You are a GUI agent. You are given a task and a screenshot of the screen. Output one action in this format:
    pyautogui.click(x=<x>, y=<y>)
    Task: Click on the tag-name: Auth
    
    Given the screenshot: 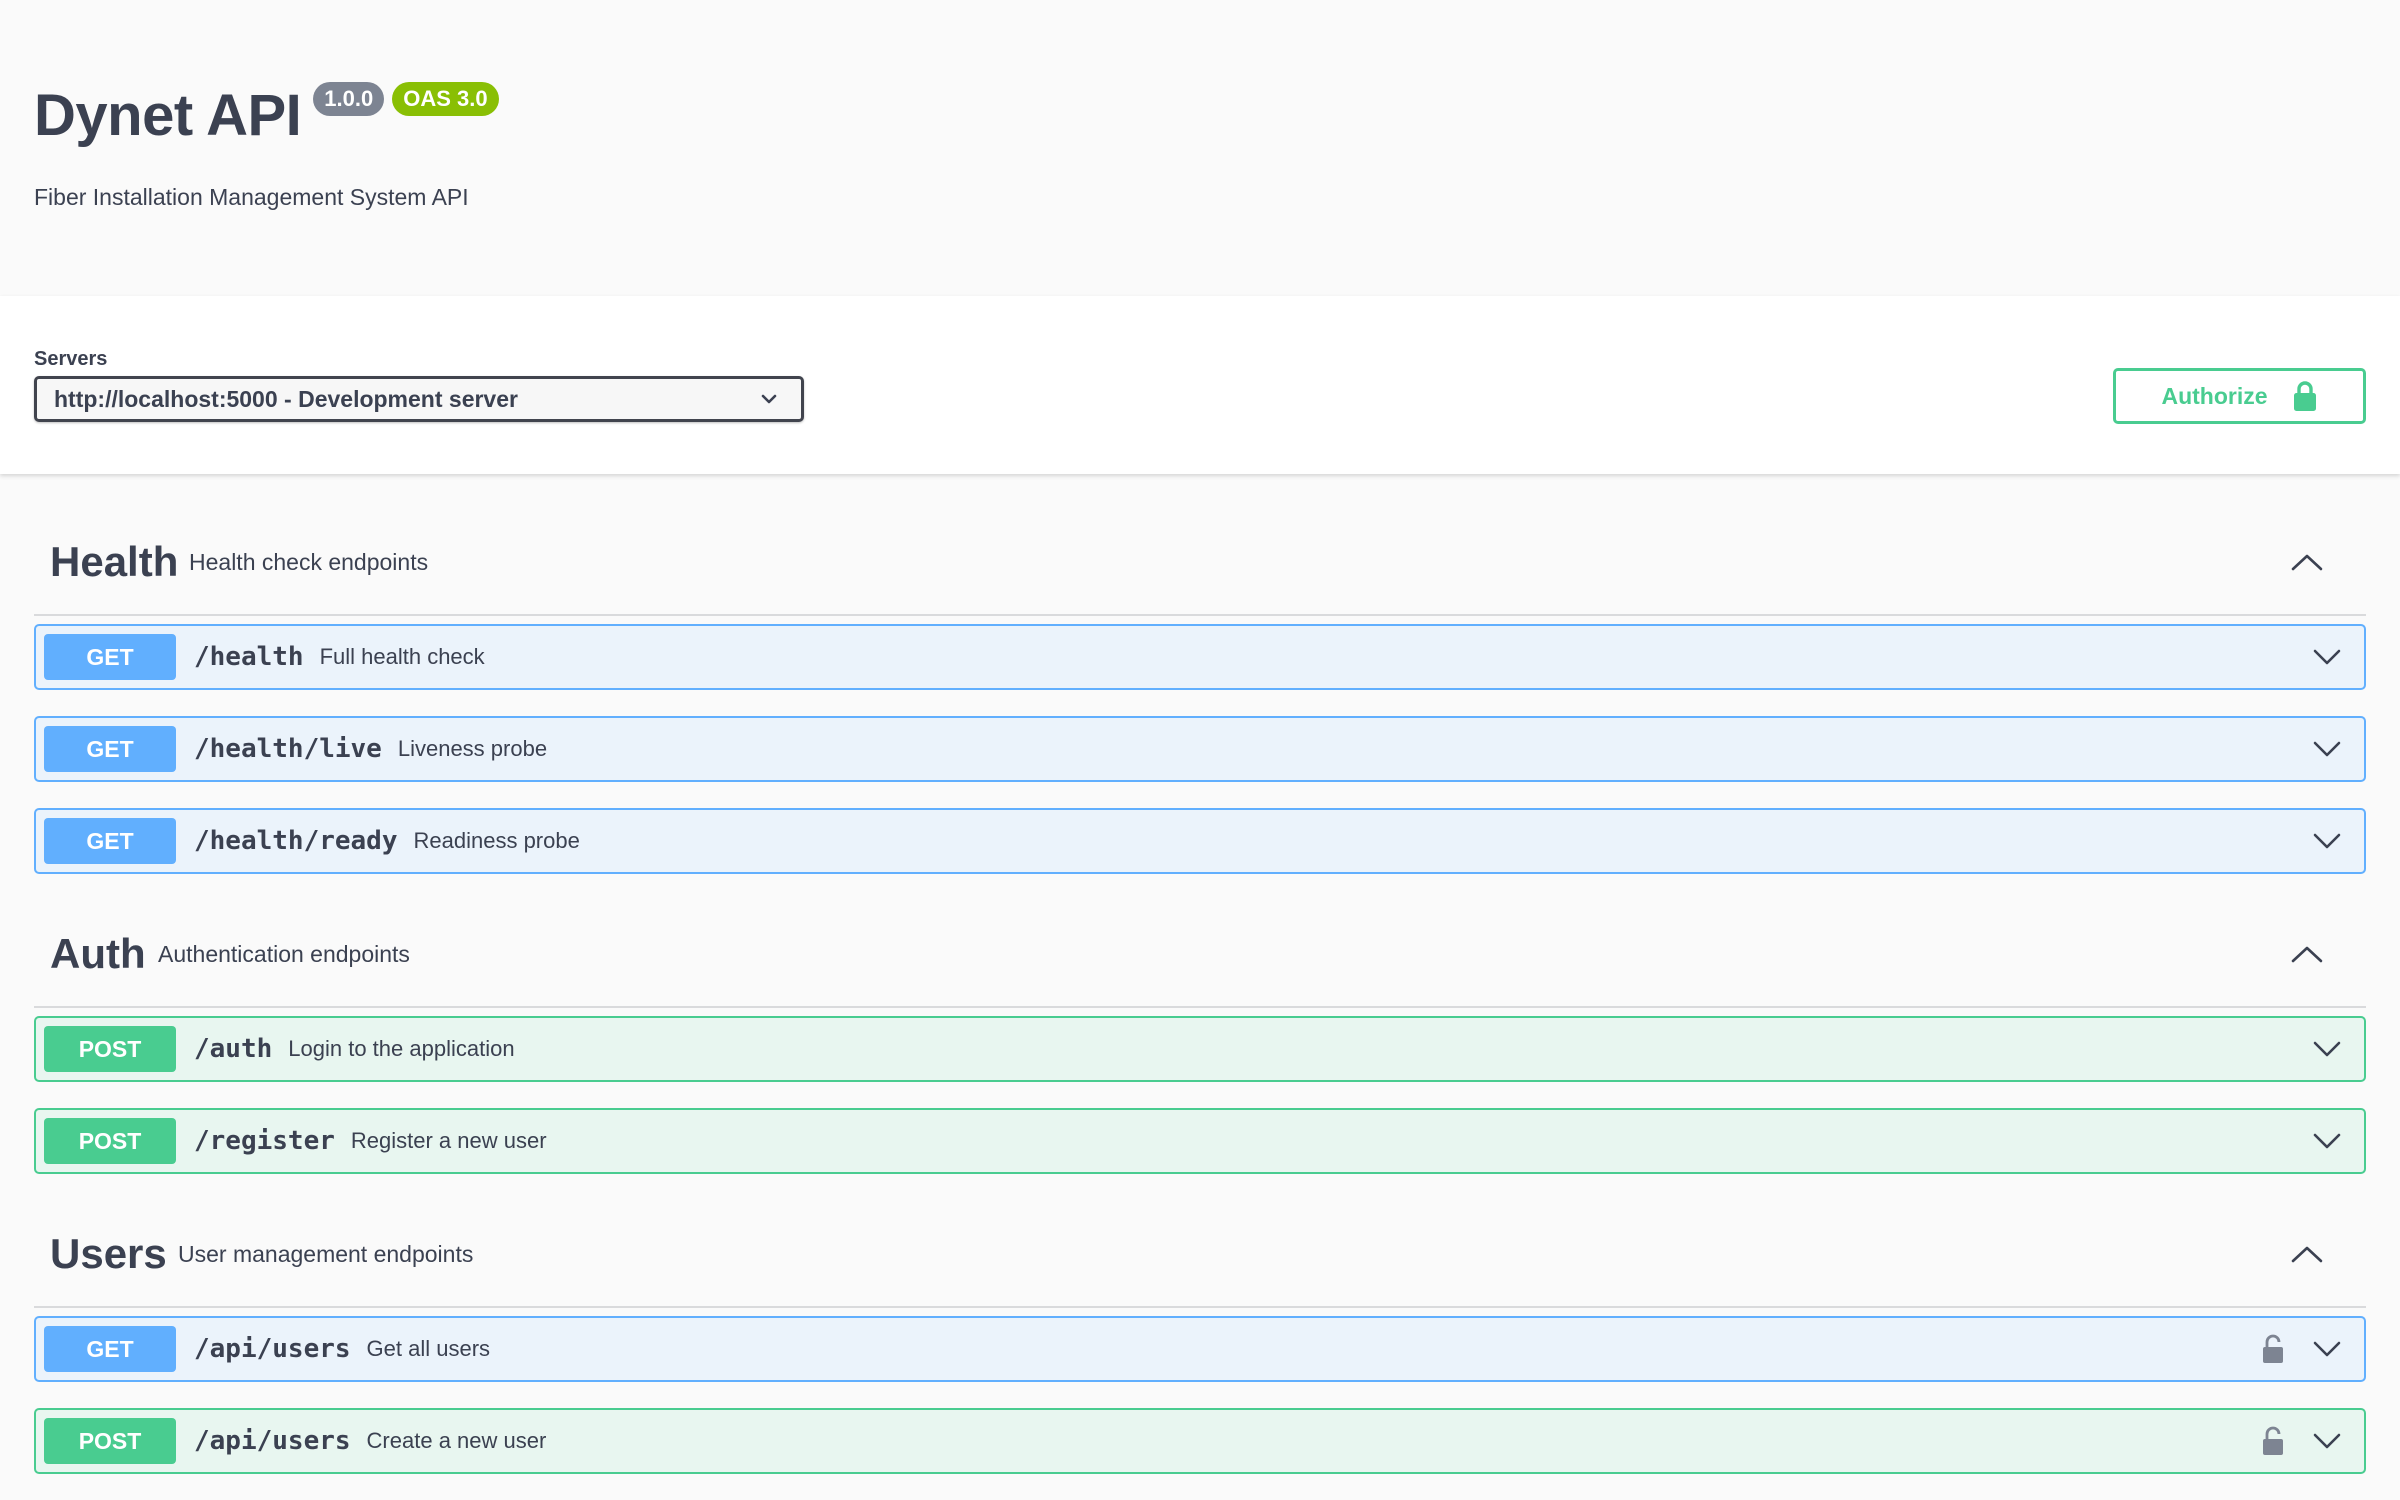 What is the action you would take?
    pyautogui.click(x=98, y=953)
    